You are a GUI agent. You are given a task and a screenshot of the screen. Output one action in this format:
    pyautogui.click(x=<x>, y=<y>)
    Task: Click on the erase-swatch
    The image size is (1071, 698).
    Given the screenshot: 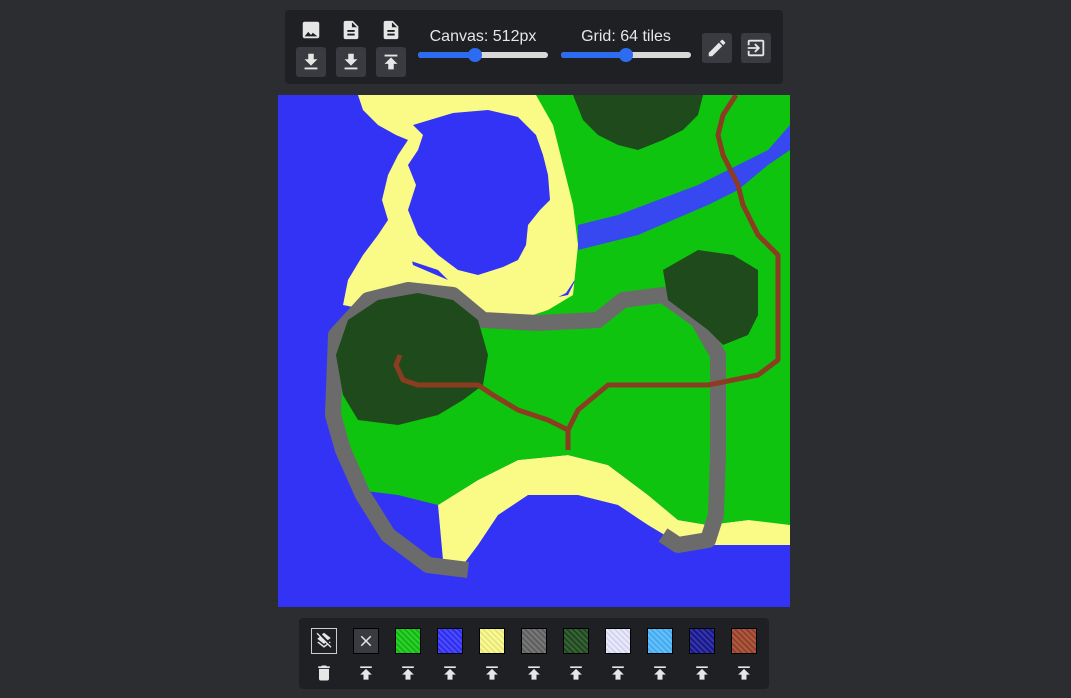 What is the action you would take?
    pyautogui.click(x=366, y=641)
    